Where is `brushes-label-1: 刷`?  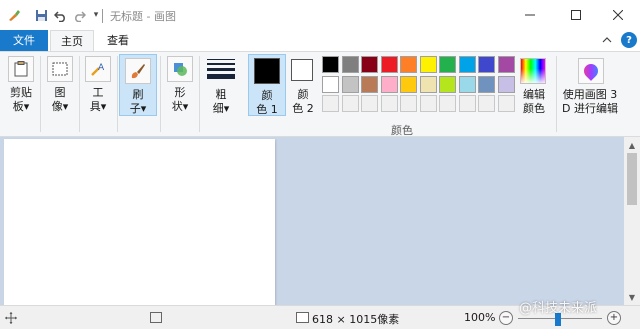 brushes-label-1: 刷 is located at coordinates (138, 94).